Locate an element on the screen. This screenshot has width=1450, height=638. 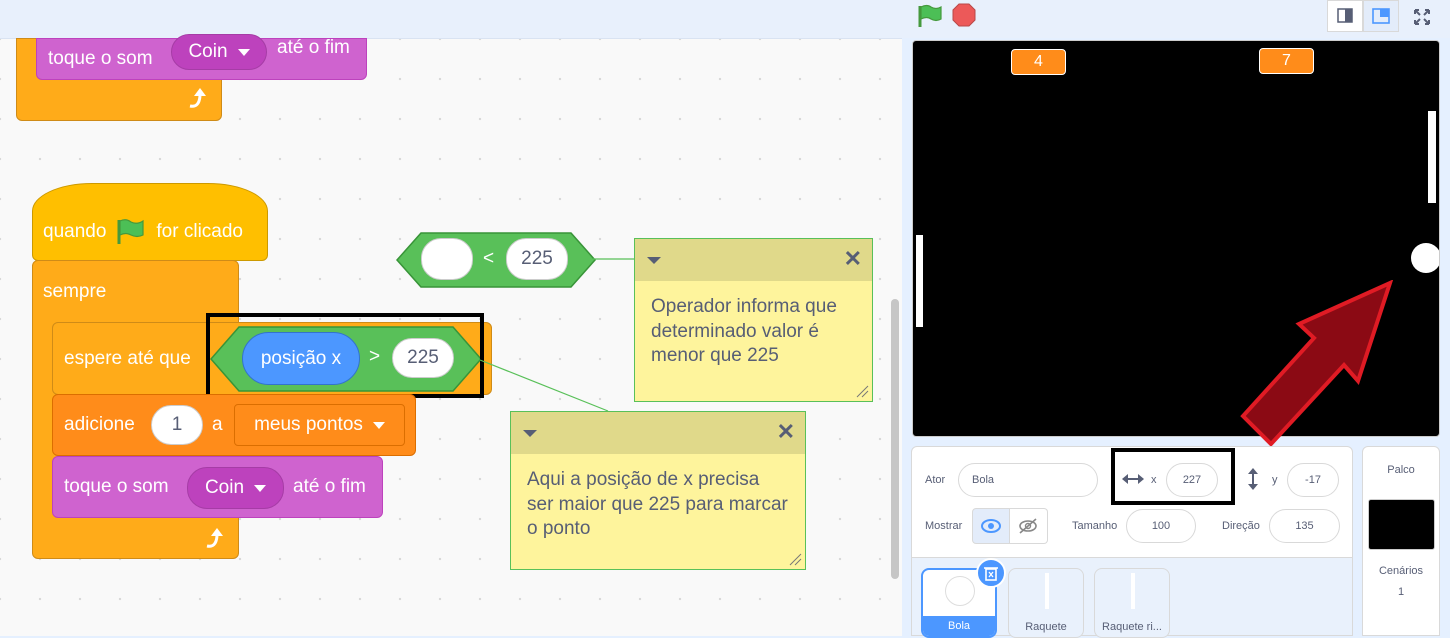
sound-menu-top: Coin is located at coordinates (219, 52).